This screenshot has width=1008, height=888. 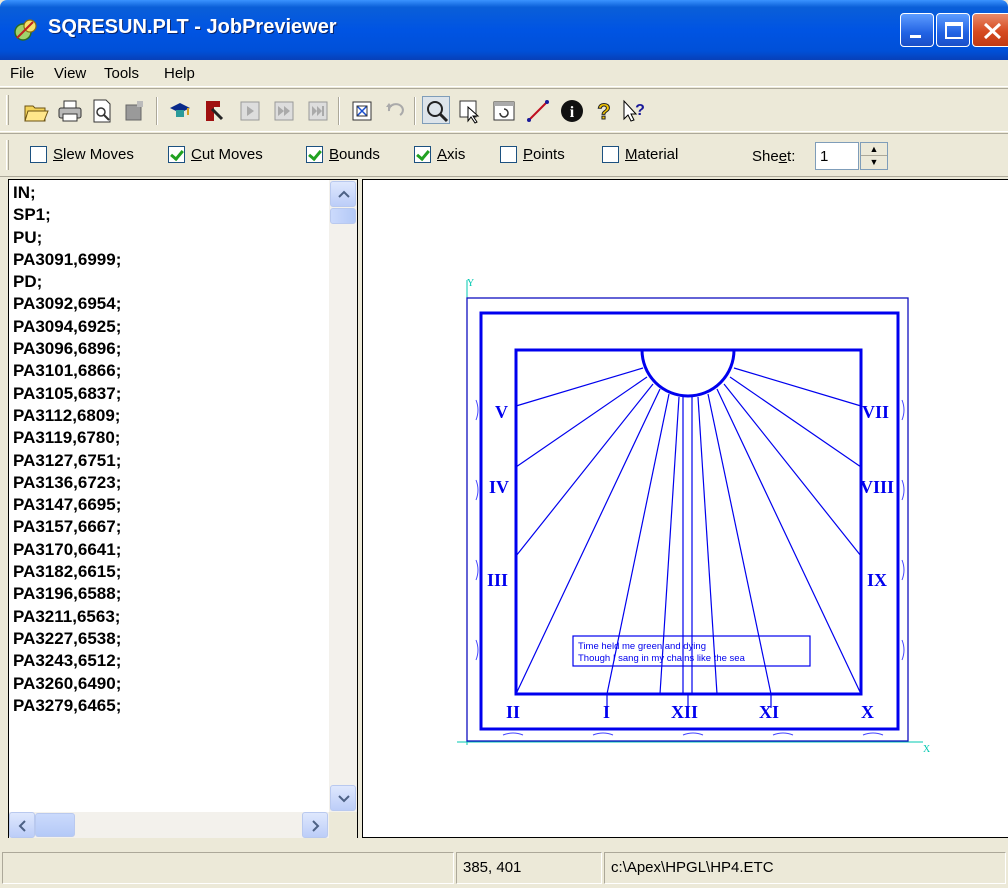 I want to click on code-line: PA3211,6563;, so click(x=169, y=617).